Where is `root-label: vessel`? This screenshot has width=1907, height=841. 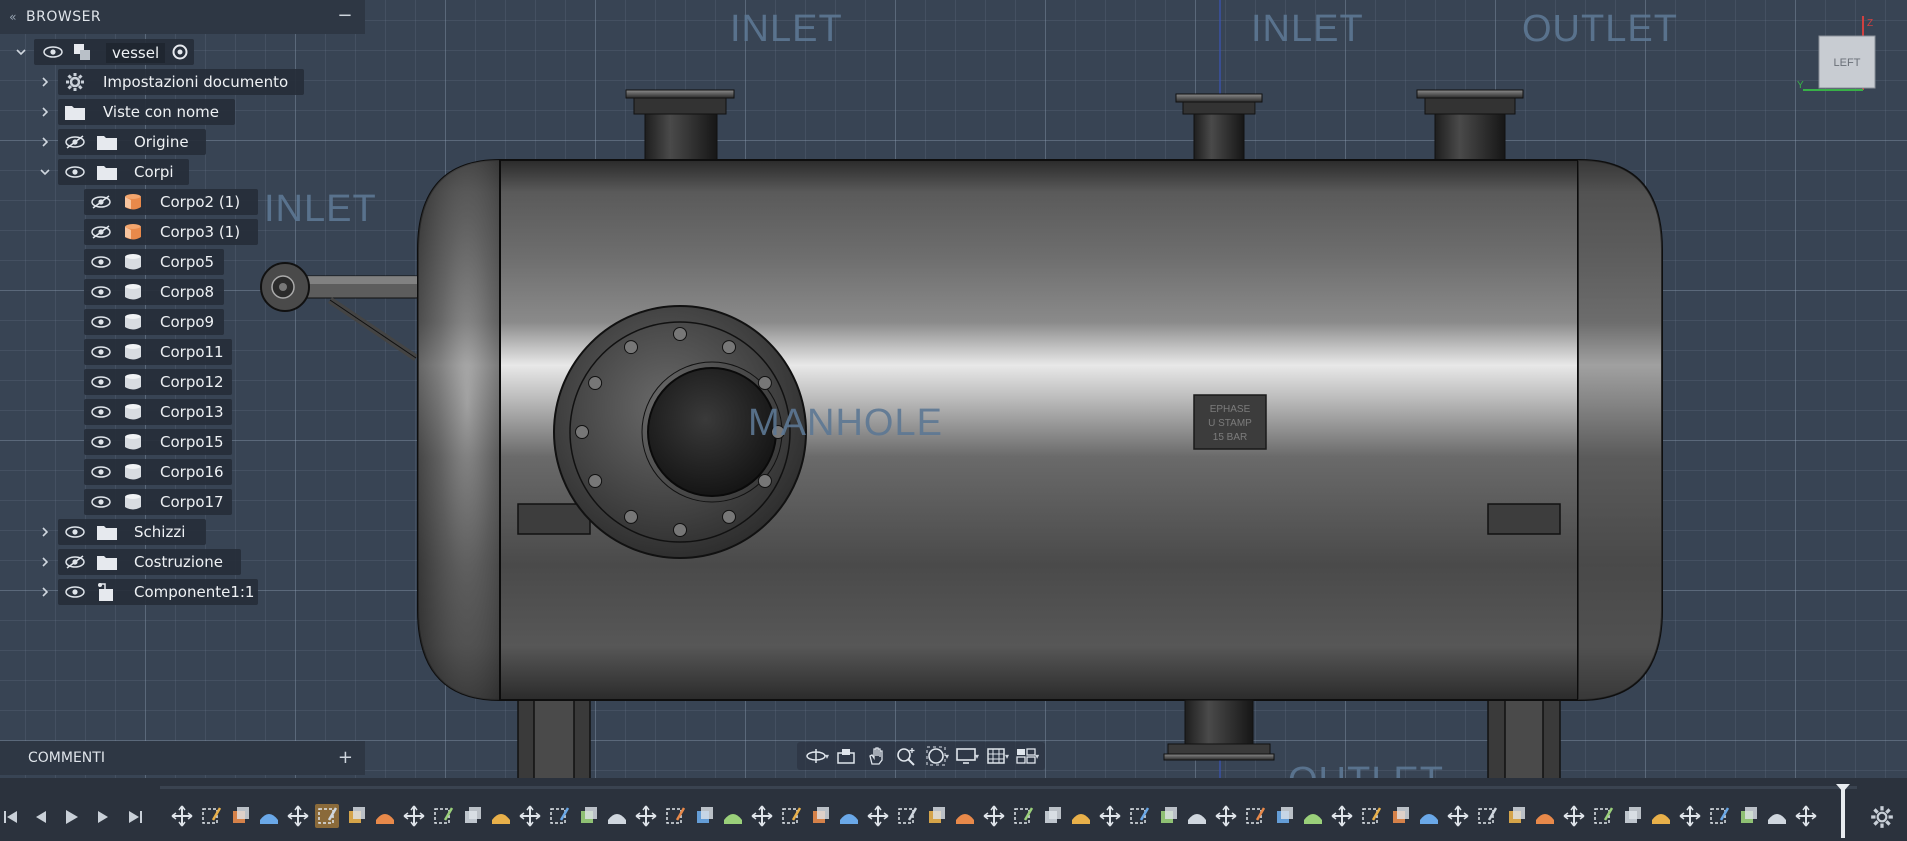
root-label: vessel is located at coordinates (136, 53).